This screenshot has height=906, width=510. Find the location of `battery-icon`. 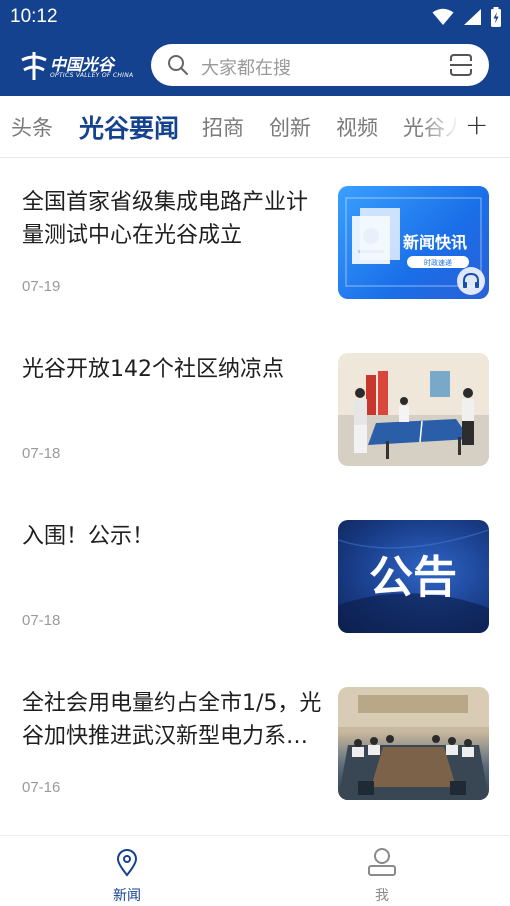

battery-icon is located at coordinates (496, 17).